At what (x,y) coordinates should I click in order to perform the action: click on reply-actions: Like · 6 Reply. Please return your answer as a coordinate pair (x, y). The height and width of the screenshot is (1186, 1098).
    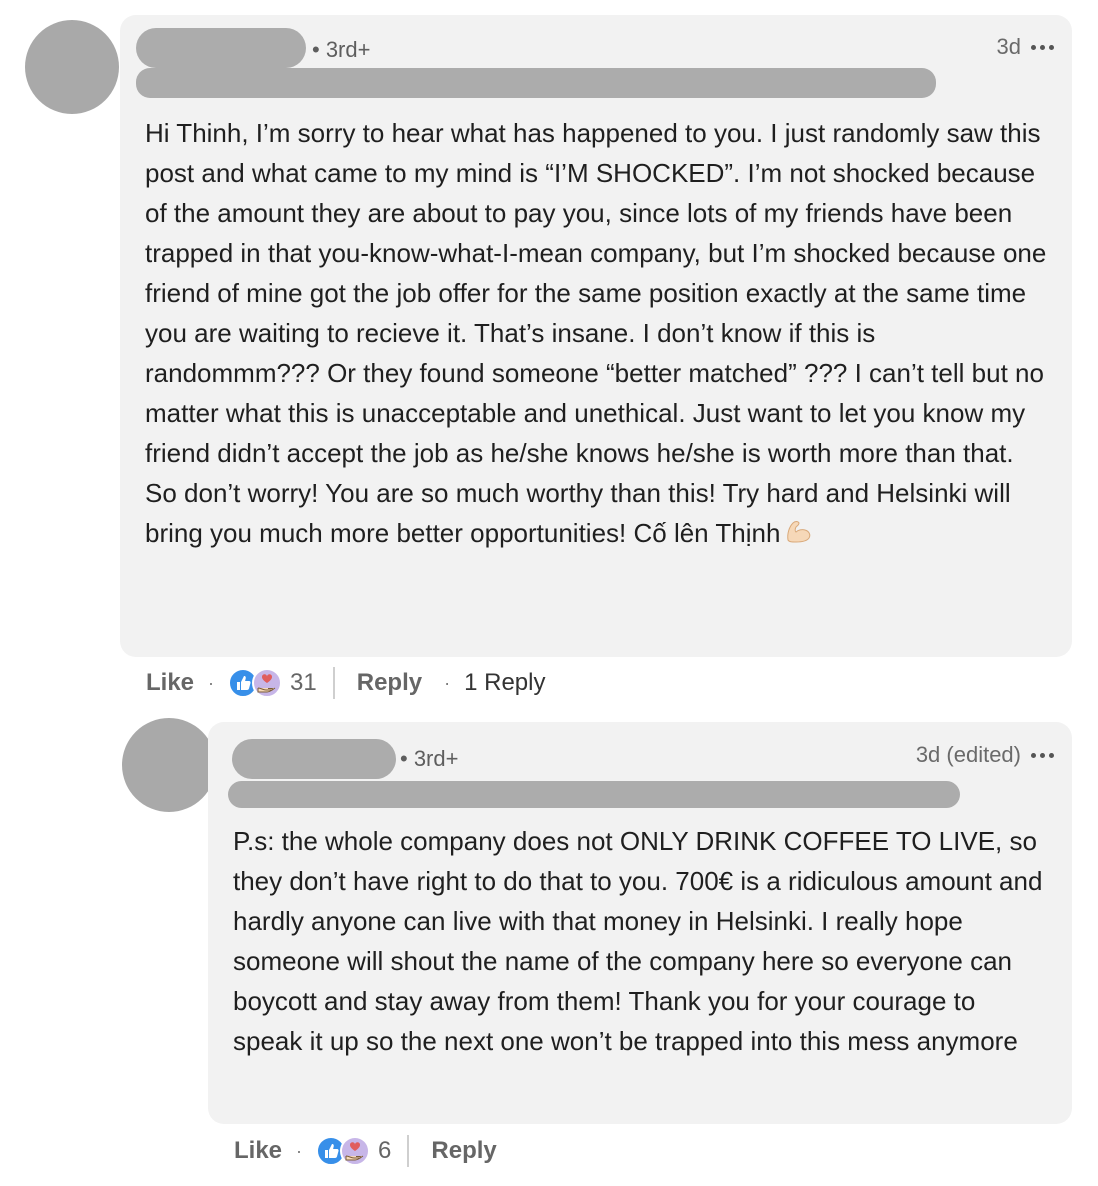
    Looking at the image, I should click on (365, 1151).